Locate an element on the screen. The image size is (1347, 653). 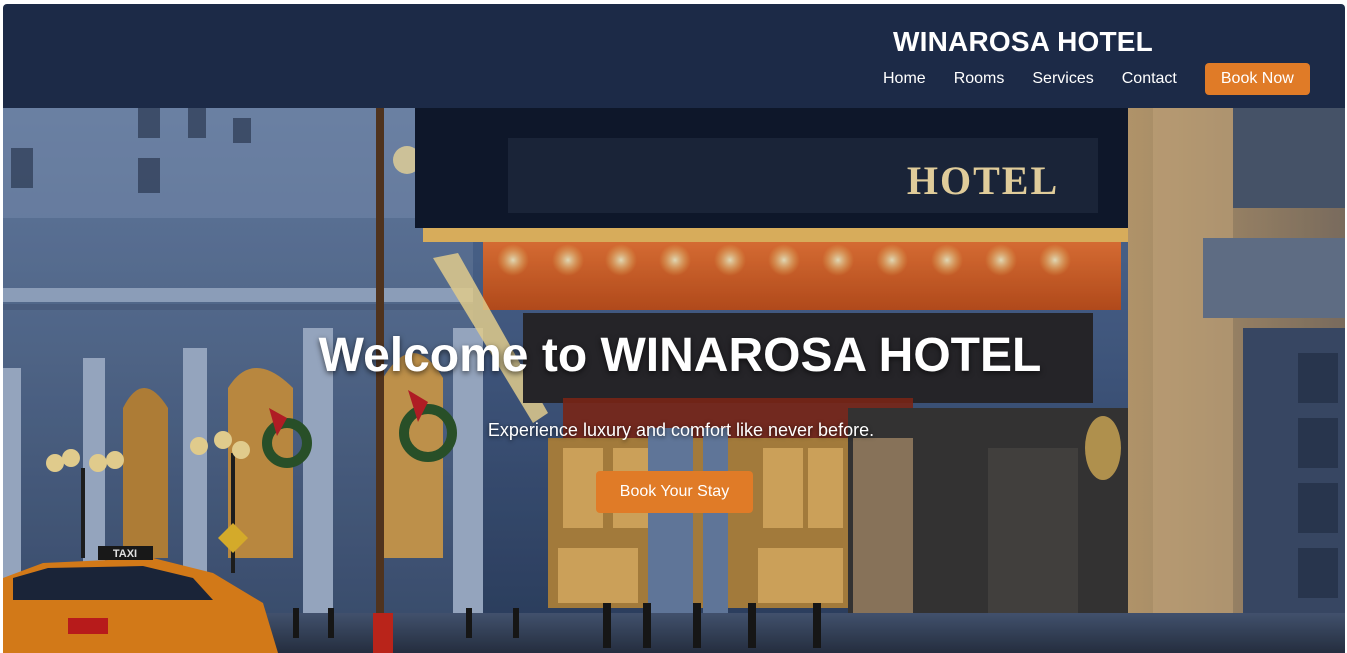
book-now-button: Book Now is located at coordinates (1257, 78).